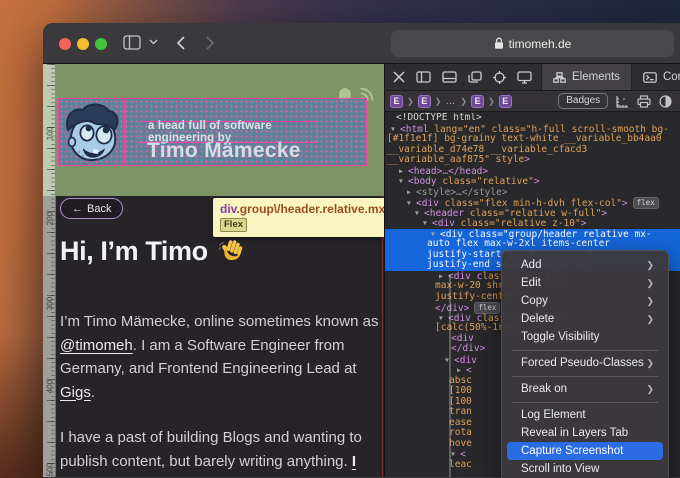 The image size is (680, 478). I want to click on menu-item-break-on: Break on ❯, so click(585, 389).